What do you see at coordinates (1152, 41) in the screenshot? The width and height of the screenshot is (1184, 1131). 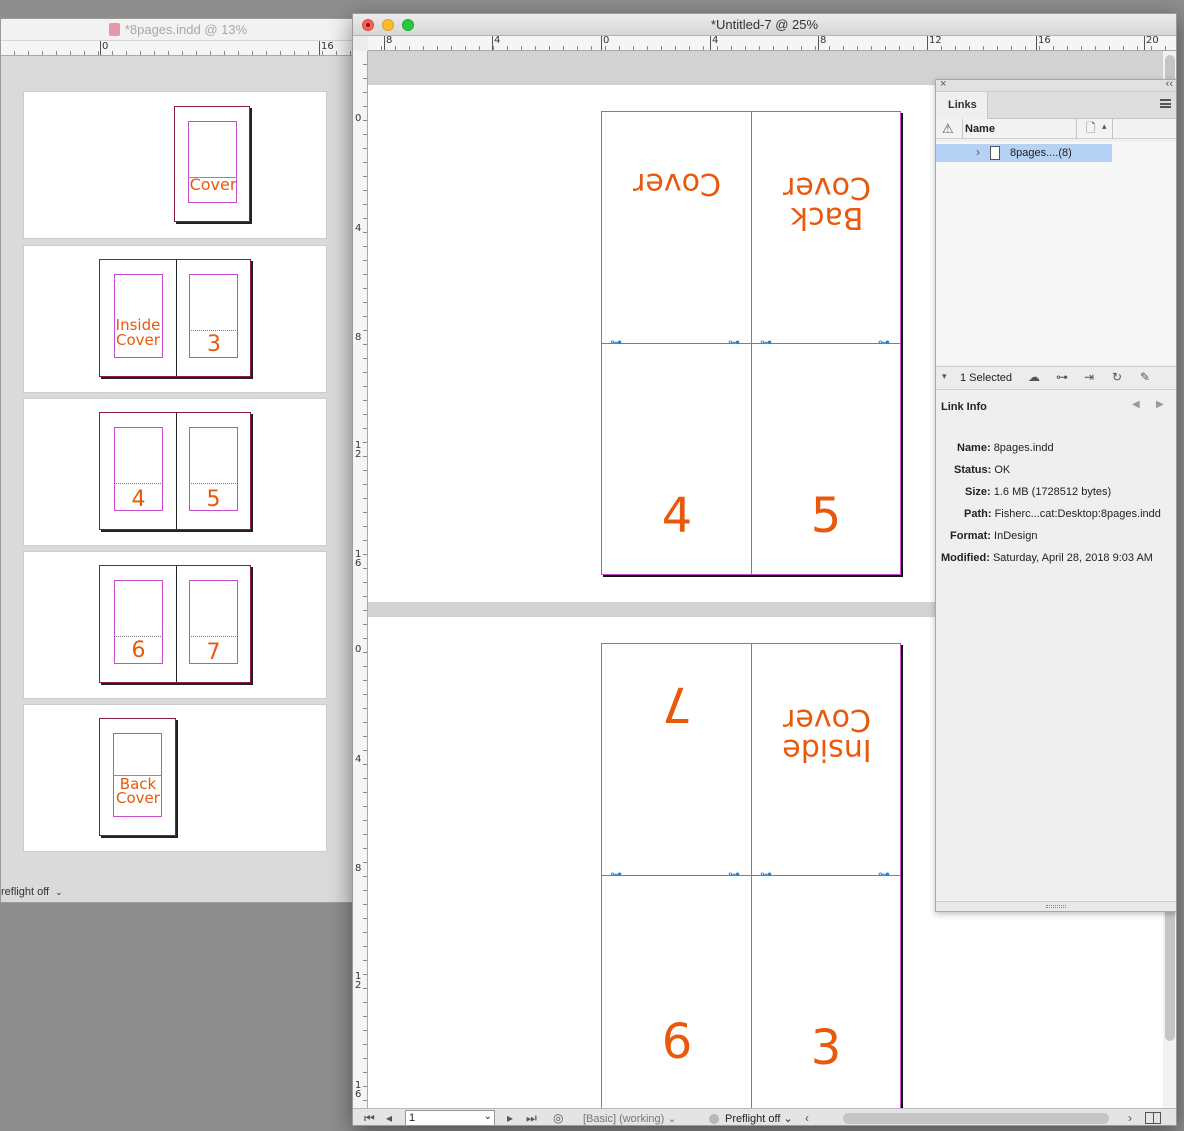 I see `ruler-label: 20` at bounding box center [1152, 41].